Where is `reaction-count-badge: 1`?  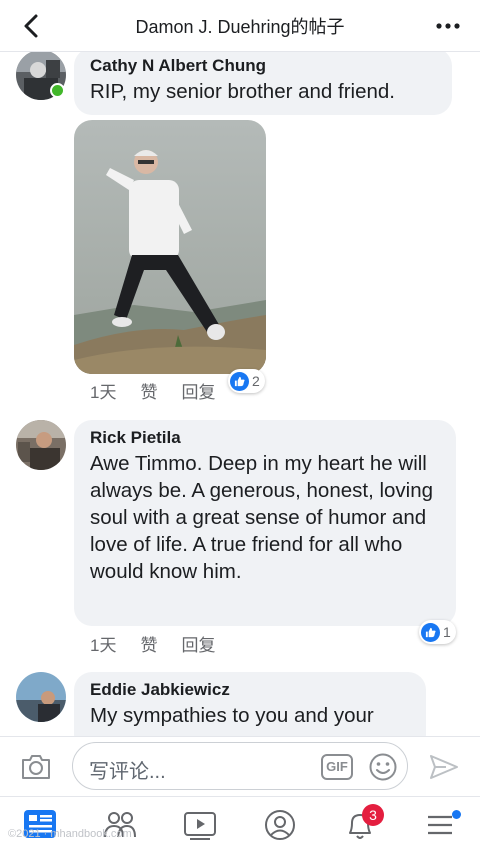 reaction-count-badge: 1 is located at coordinates (437, 632).